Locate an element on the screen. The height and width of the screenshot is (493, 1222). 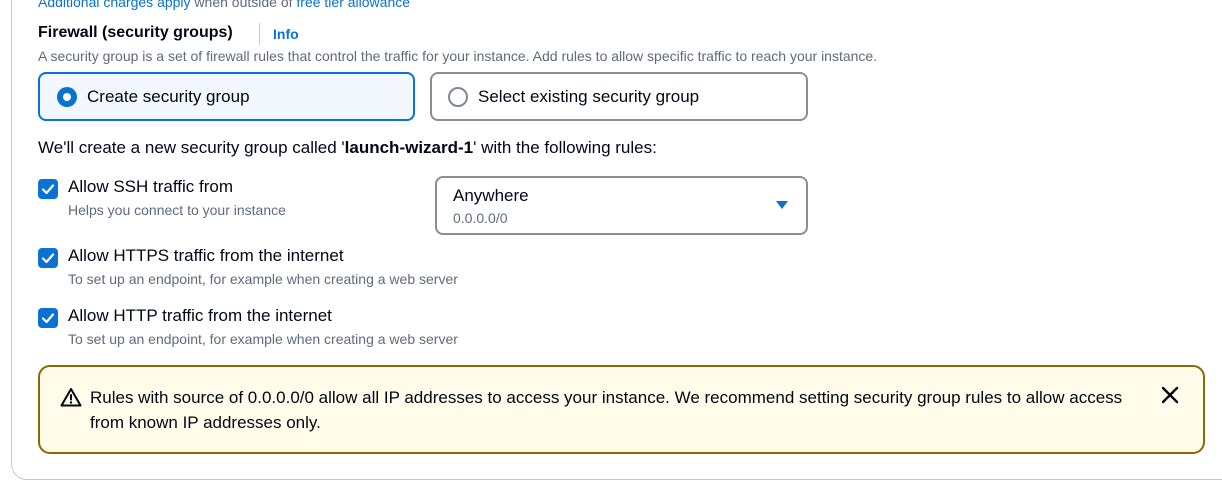
select-existing-security-group-label: Select existing security group is located at coordinates (589, 96).